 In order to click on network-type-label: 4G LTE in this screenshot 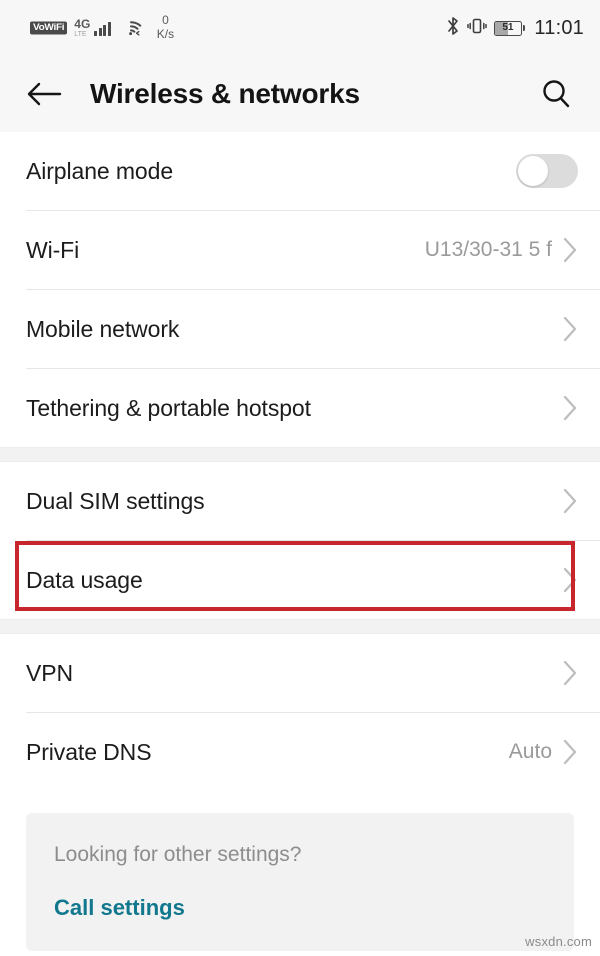, I will do `click(82, 28)`.